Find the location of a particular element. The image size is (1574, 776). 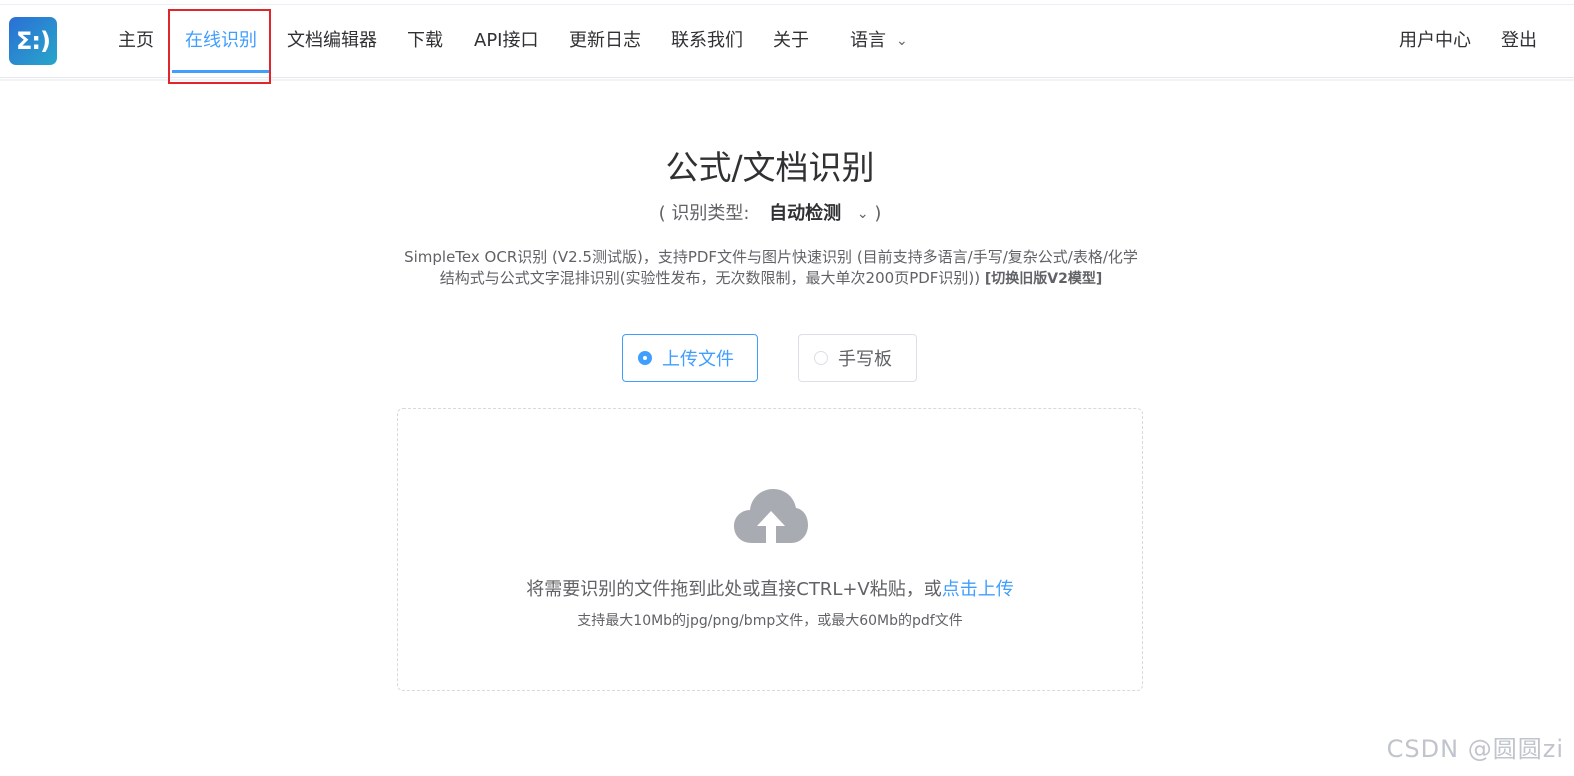

upload-tip: 支持最大10Mb的jpg/png/bmp文件，或最大60Mb的pdf文件 is located at coordinates (770, 621).